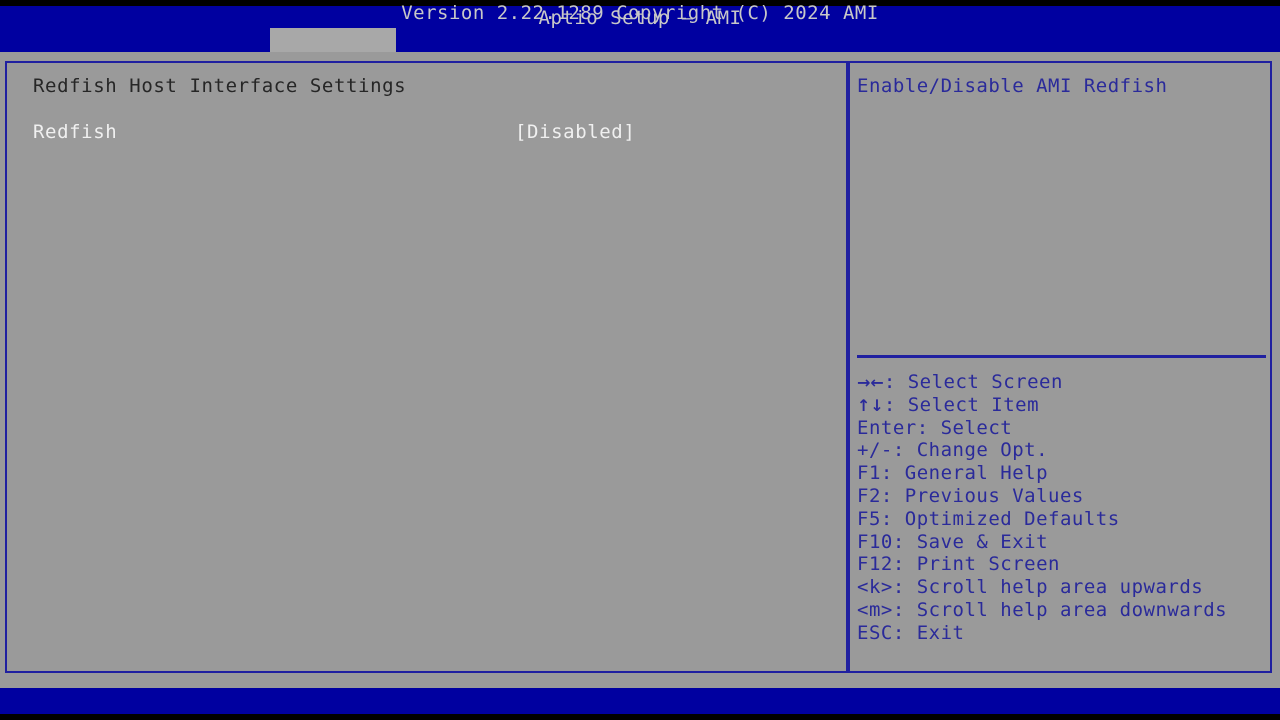  Describe the element at coordinates (341, 52) in the screenshot. I see `tab-advanced: Advanced` at that location.